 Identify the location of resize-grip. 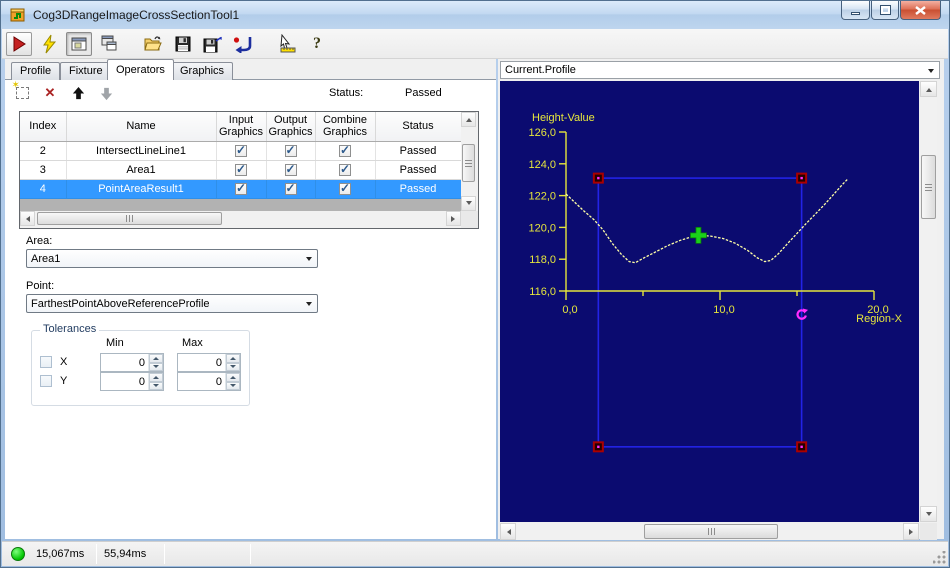
(939, 557).